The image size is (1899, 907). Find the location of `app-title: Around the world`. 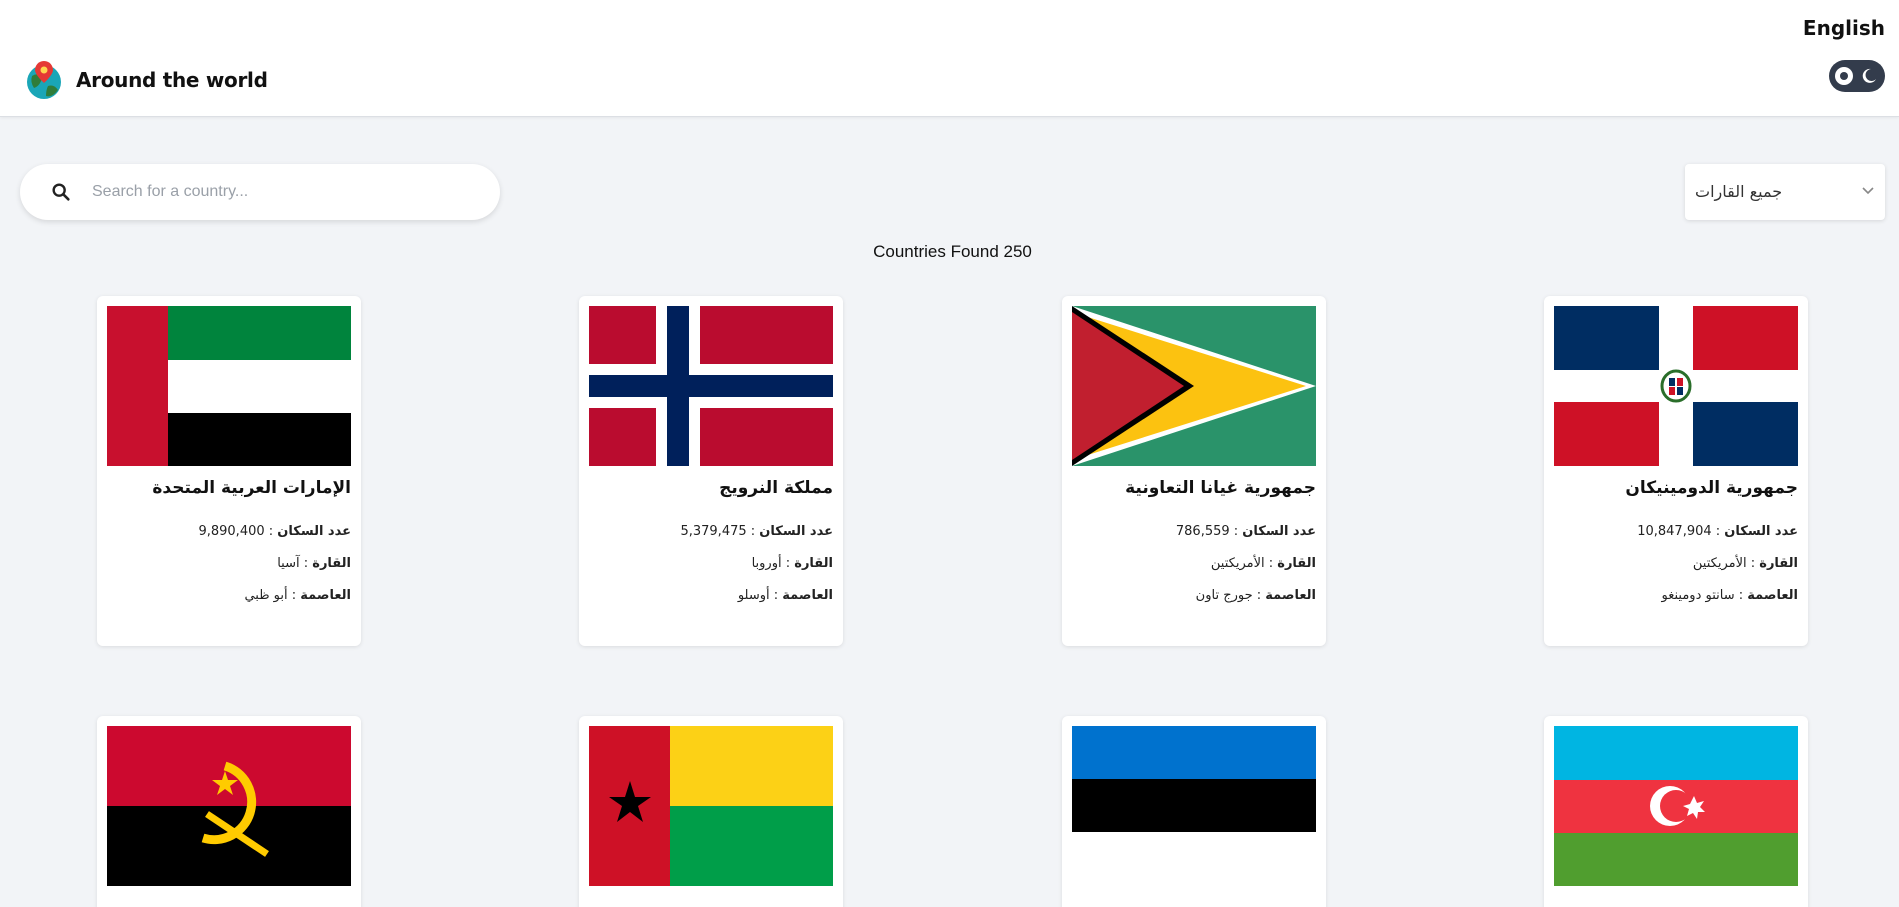

app-title: Around the world is located at coordinates (172, 80).